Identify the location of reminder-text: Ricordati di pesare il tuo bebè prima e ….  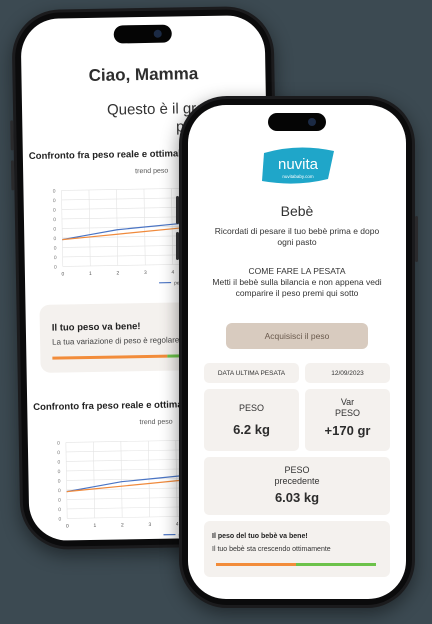
(297, 236).